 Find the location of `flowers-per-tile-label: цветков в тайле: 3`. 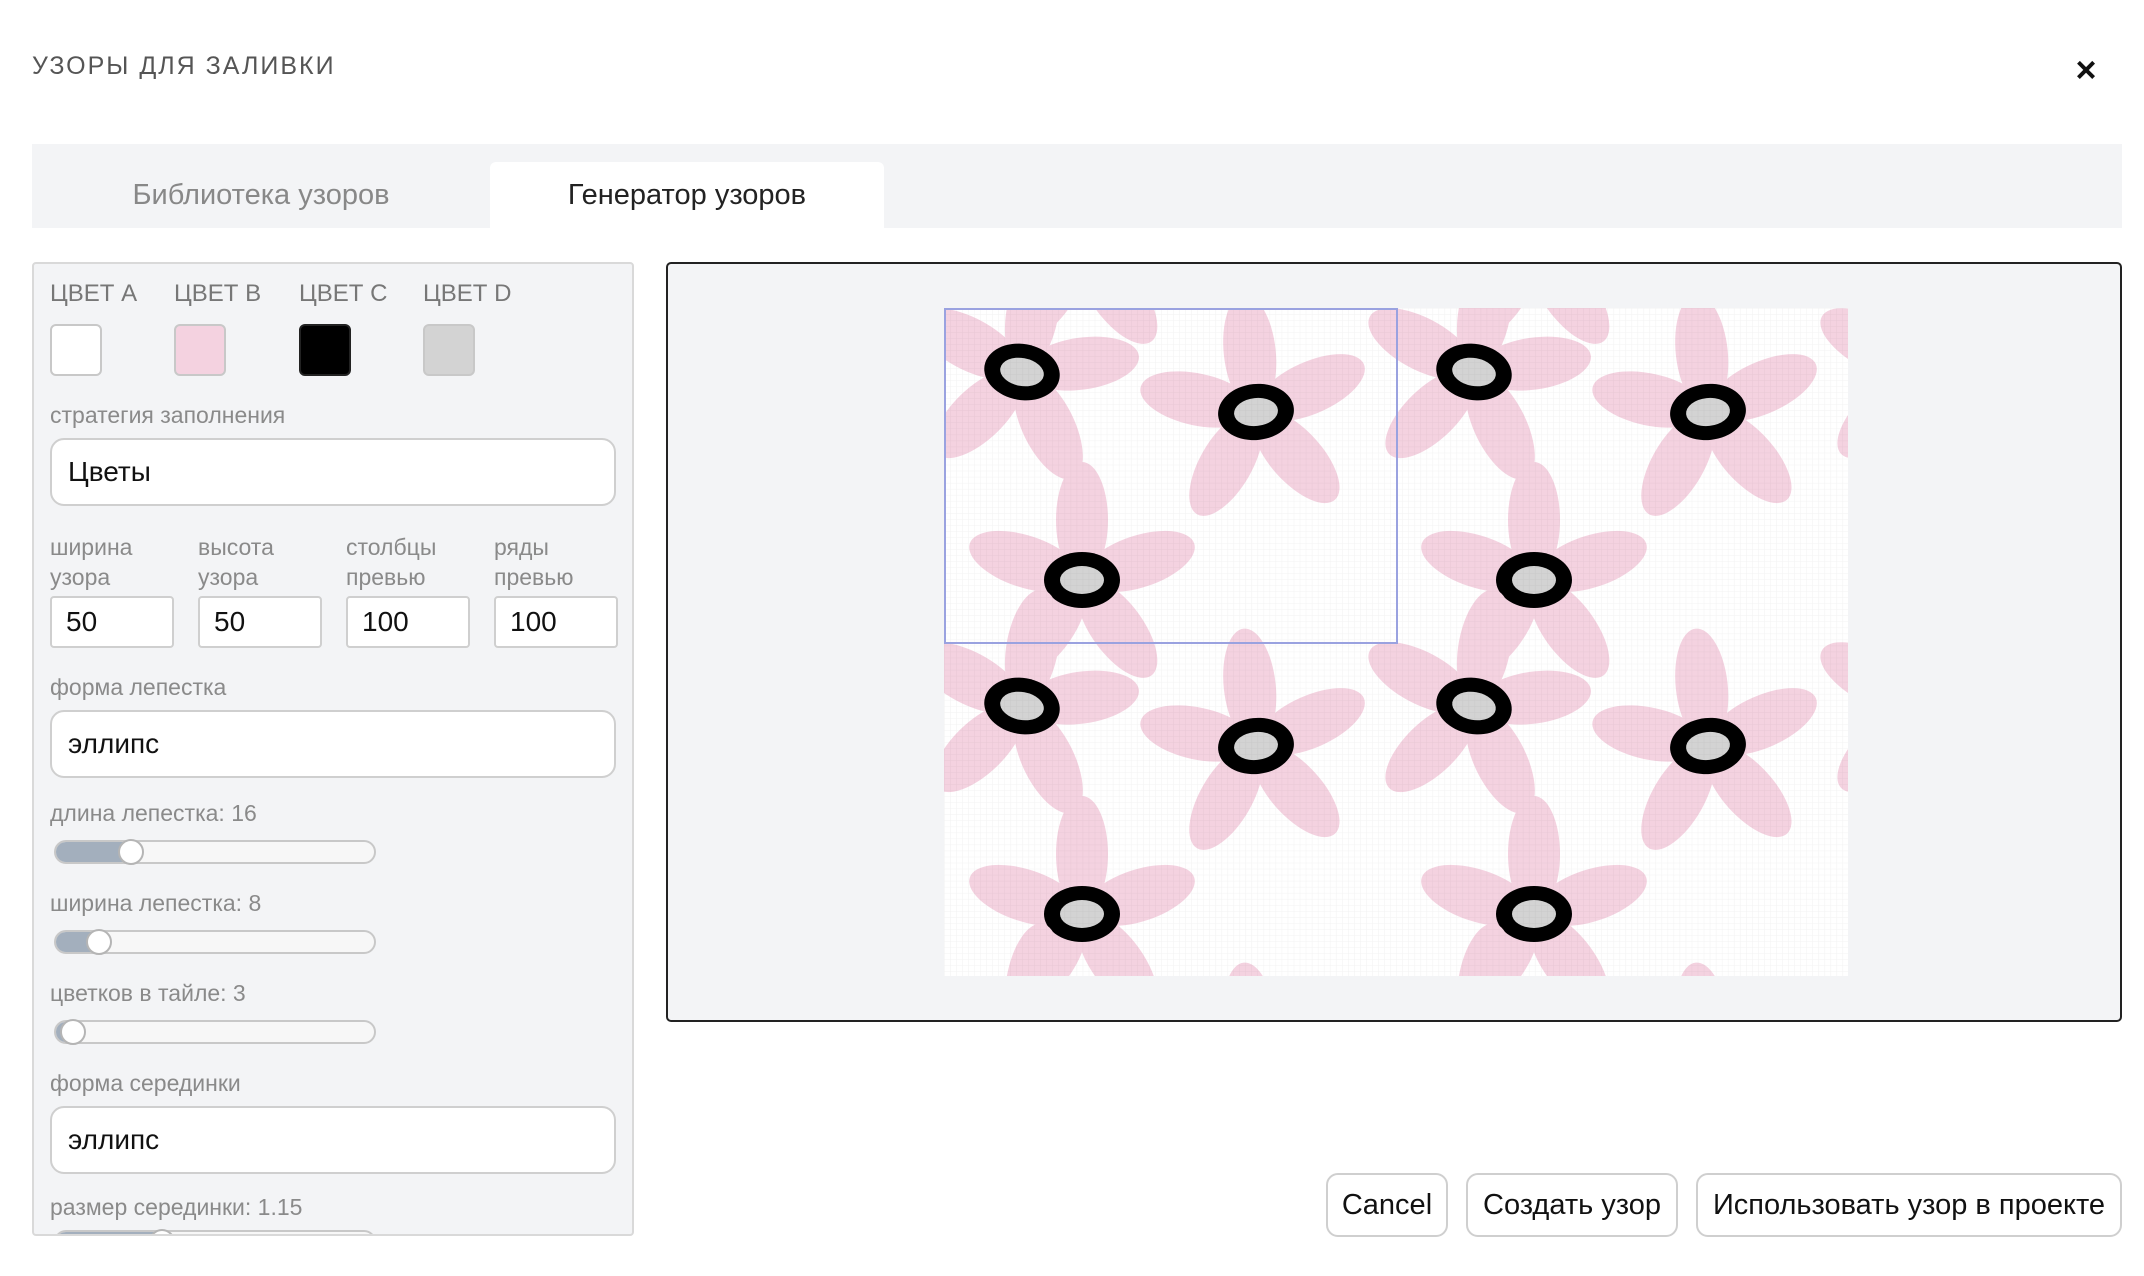

flowers-per-tile-label: цветков в тайле: 3 is located at coordinates (148, 993).